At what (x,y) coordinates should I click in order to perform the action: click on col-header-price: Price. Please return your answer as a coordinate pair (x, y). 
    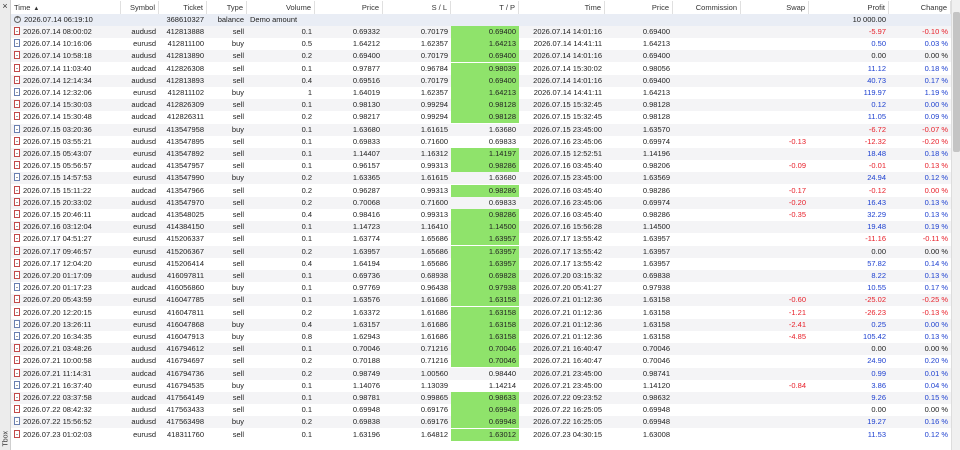
    Looking at the image, I should click on (349, 7).